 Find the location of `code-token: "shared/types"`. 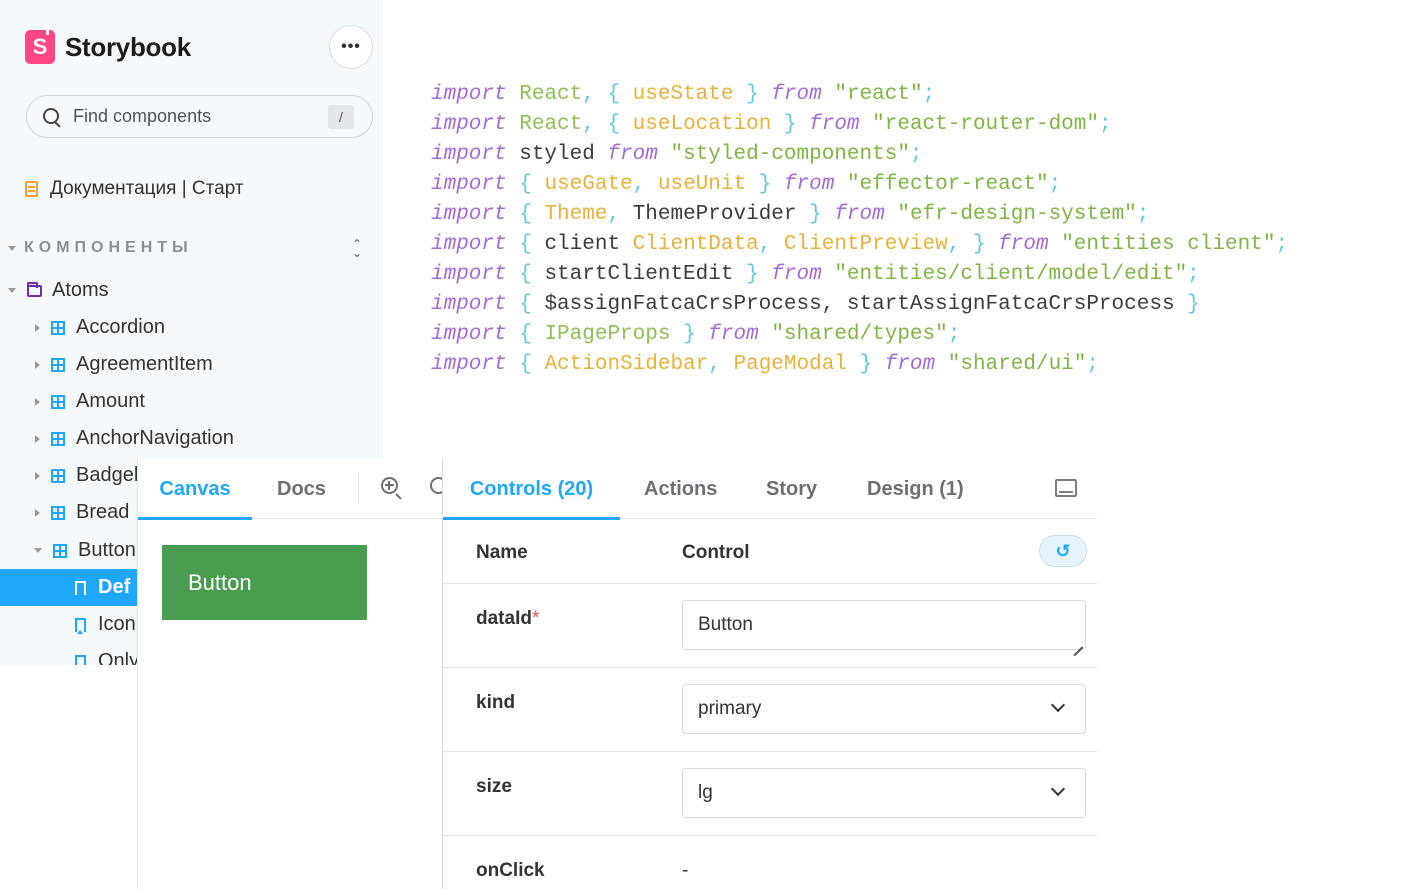

code-token: "shared/types" is located at coordinates (859, 334).